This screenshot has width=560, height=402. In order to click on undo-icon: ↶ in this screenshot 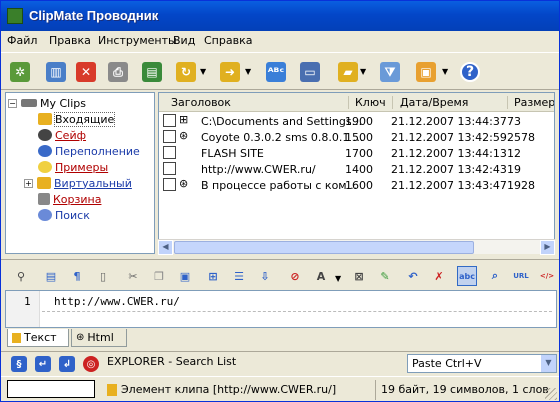, I will do `click(413, 276)`.